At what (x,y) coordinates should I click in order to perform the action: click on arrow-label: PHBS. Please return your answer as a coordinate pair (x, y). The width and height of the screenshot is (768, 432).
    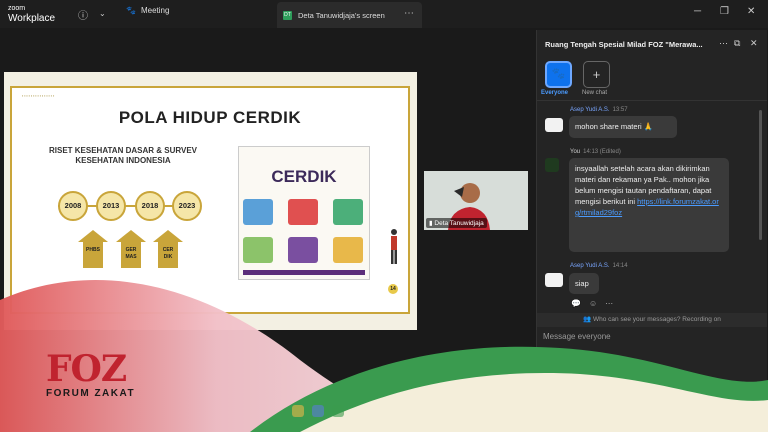
    Looking at the image, I should click on (93, 255).